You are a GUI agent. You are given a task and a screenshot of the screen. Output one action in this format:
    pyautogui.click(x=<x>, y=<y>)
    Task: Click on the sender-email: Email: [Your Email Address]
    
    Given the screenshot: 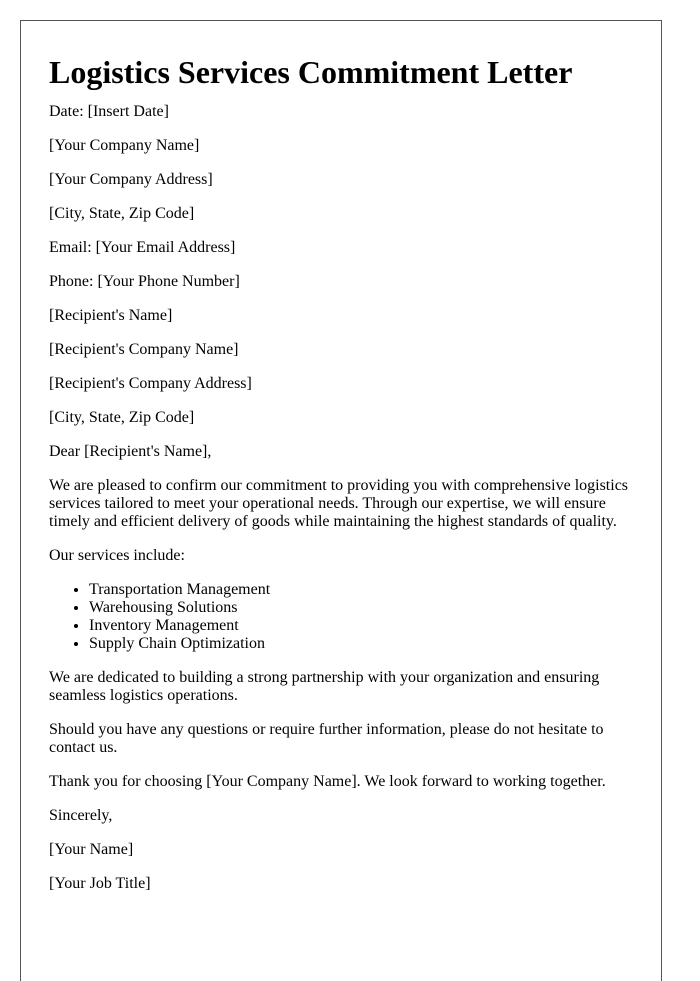 What is the action you would take?
    pyautogui.click(x=142, y=247)
    